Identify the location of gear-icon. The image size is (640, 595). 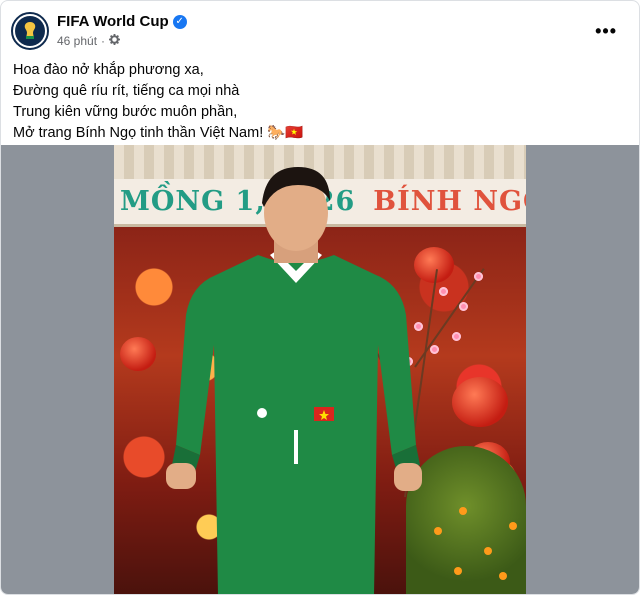
(115, 41).